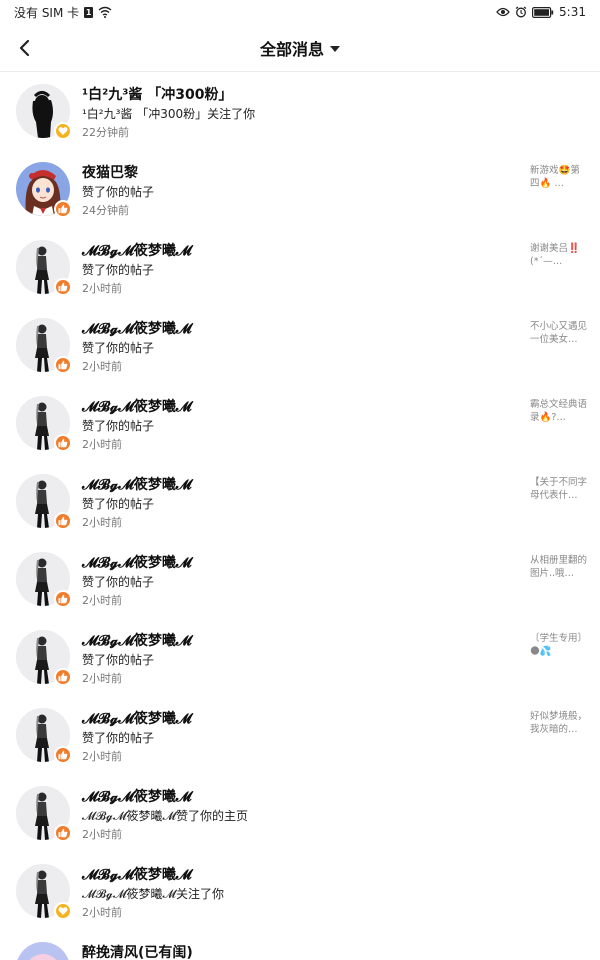 The image size is (600, 960). I want to click on user-name: ¹白²九³酱 「冲300粉」, so click(157, 94).